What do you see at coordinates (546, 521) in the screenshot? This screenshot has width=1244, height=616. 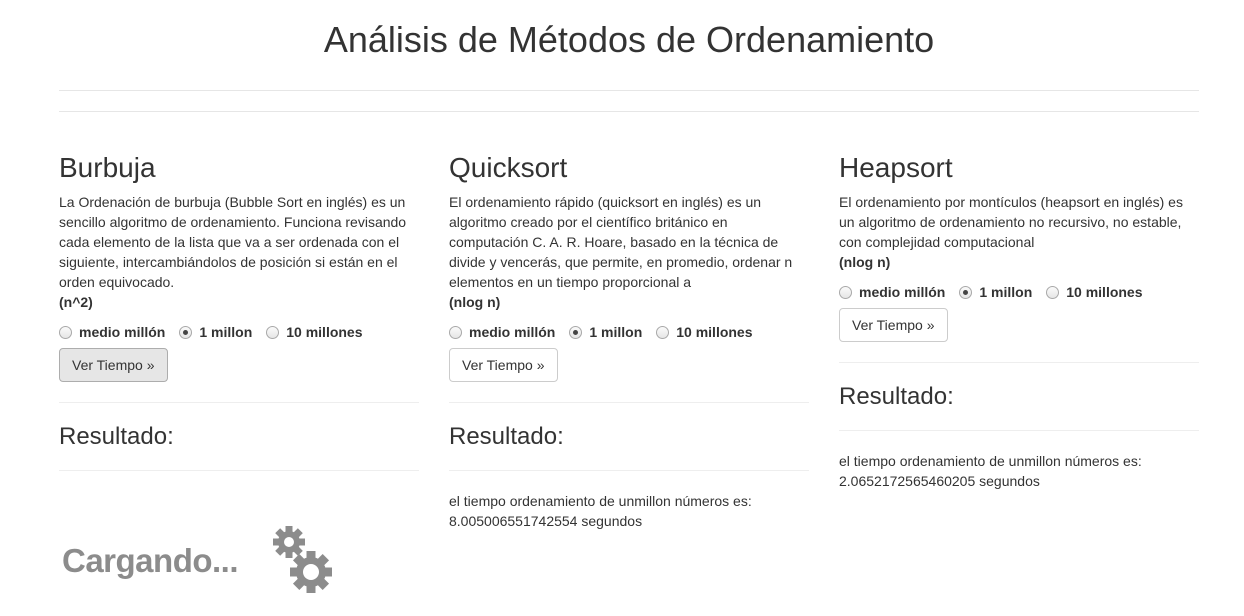 I see `result-text-line2: 8.005006551742554 segundos` at bounding box center [546, 521].